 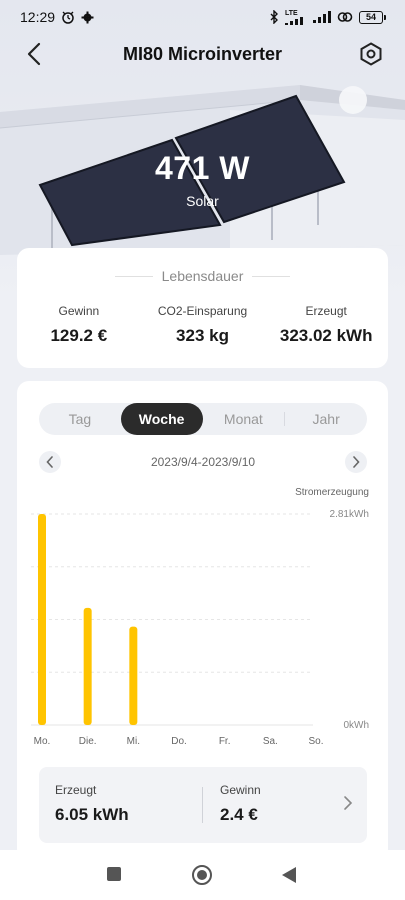 I want to click on chart-x-labels: Mo. Die. Mi. Do. Fr. Sa. So., so click(x=179, y=741).